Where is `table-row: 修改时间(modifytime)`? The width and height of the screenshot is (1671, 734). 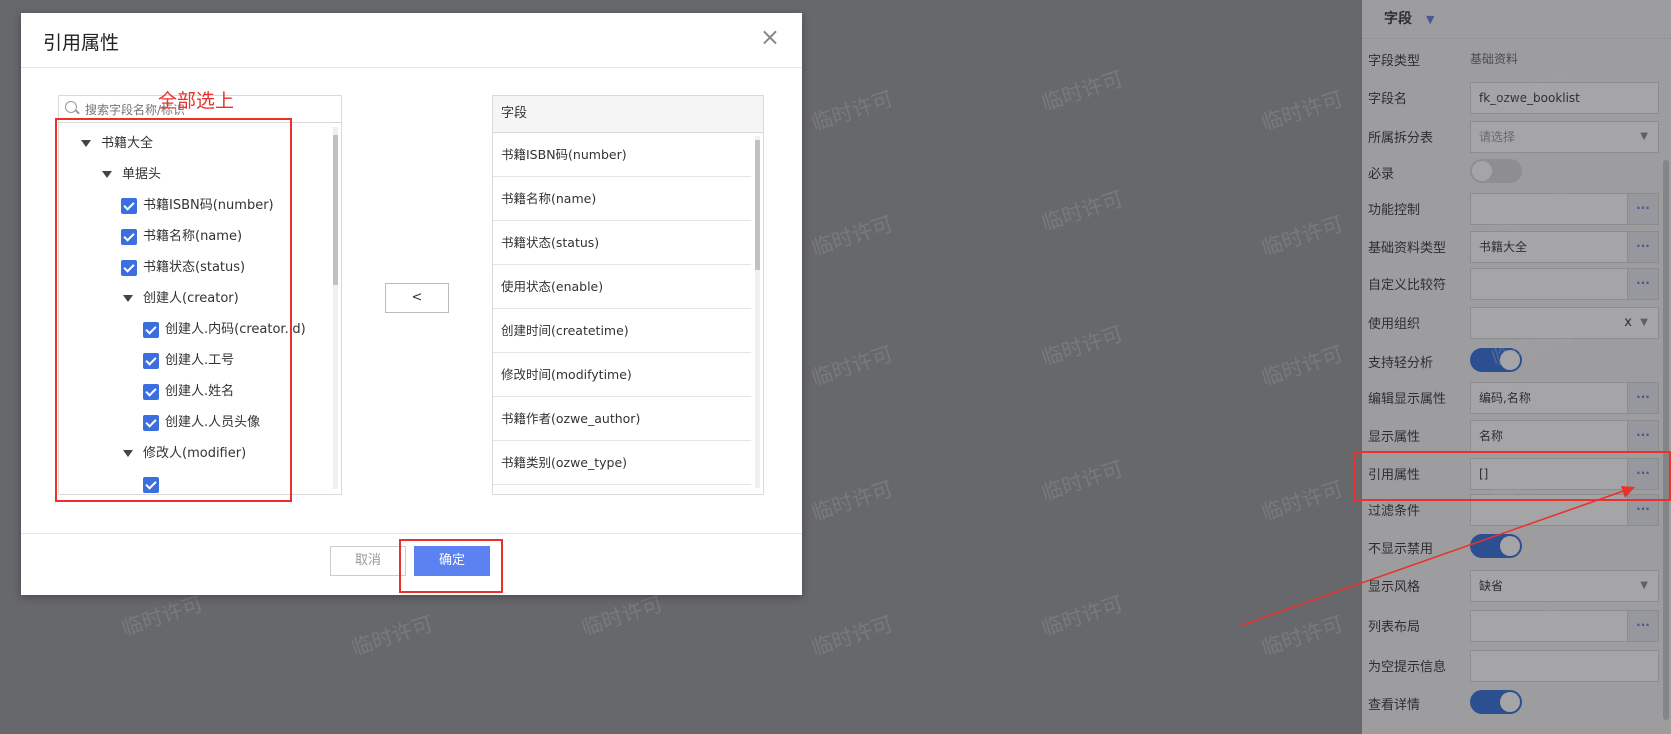
table-row: 修改时间(modifytime) is located at coordinates (622, 375).